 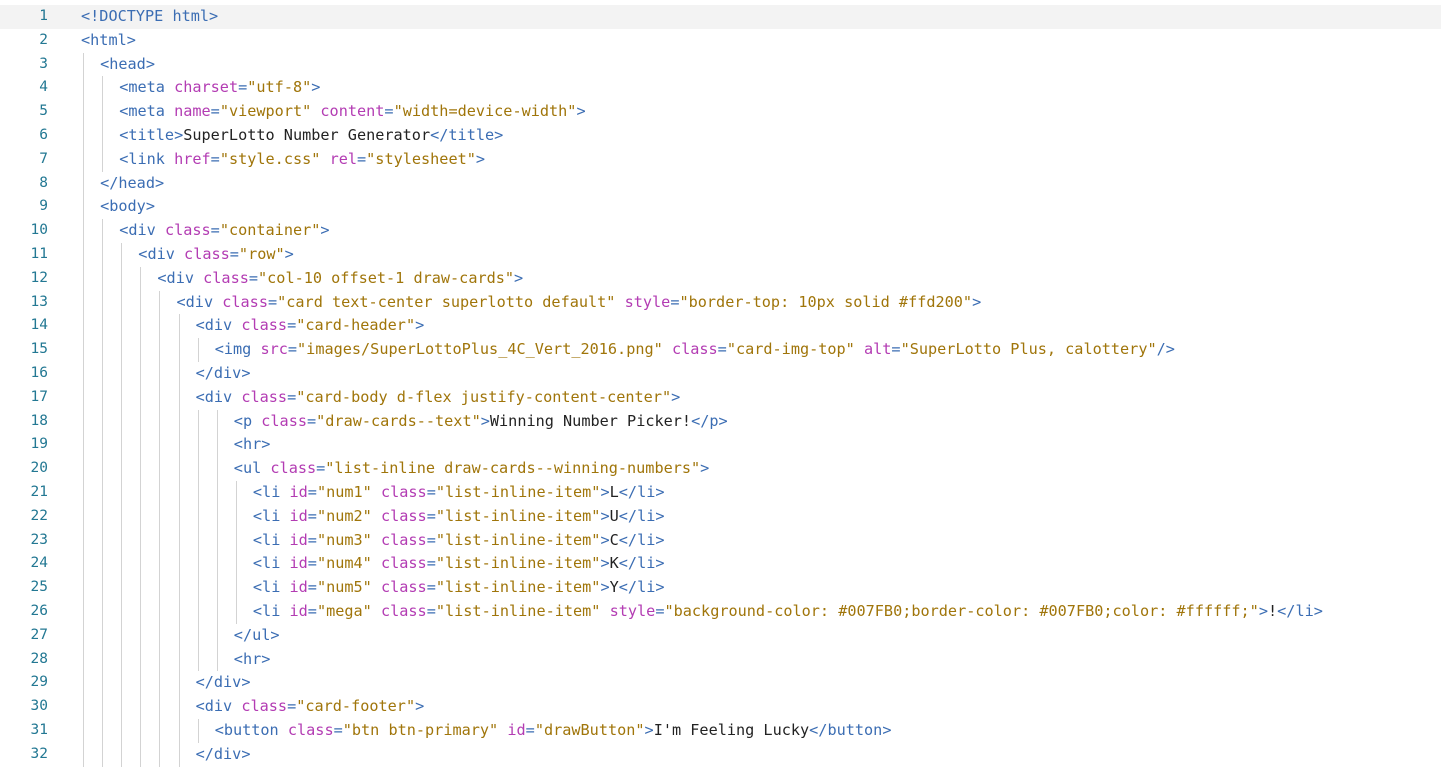 I want to click on code-token: "images/SuperLottoPlus_4C_Vert_2016.png", so click(x=480, y=349).